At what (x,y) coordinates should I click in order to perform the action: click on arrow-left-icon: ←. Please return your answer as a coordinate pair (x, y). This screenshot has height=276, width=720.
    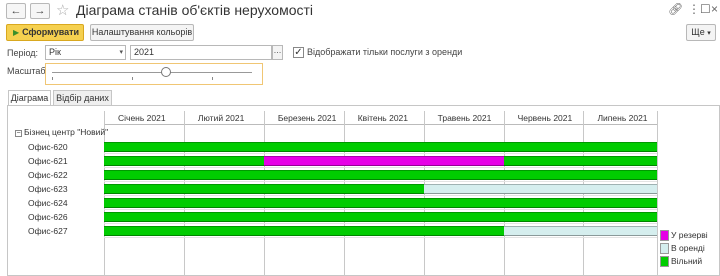
    Looking at the image, I should click on (16, 11).